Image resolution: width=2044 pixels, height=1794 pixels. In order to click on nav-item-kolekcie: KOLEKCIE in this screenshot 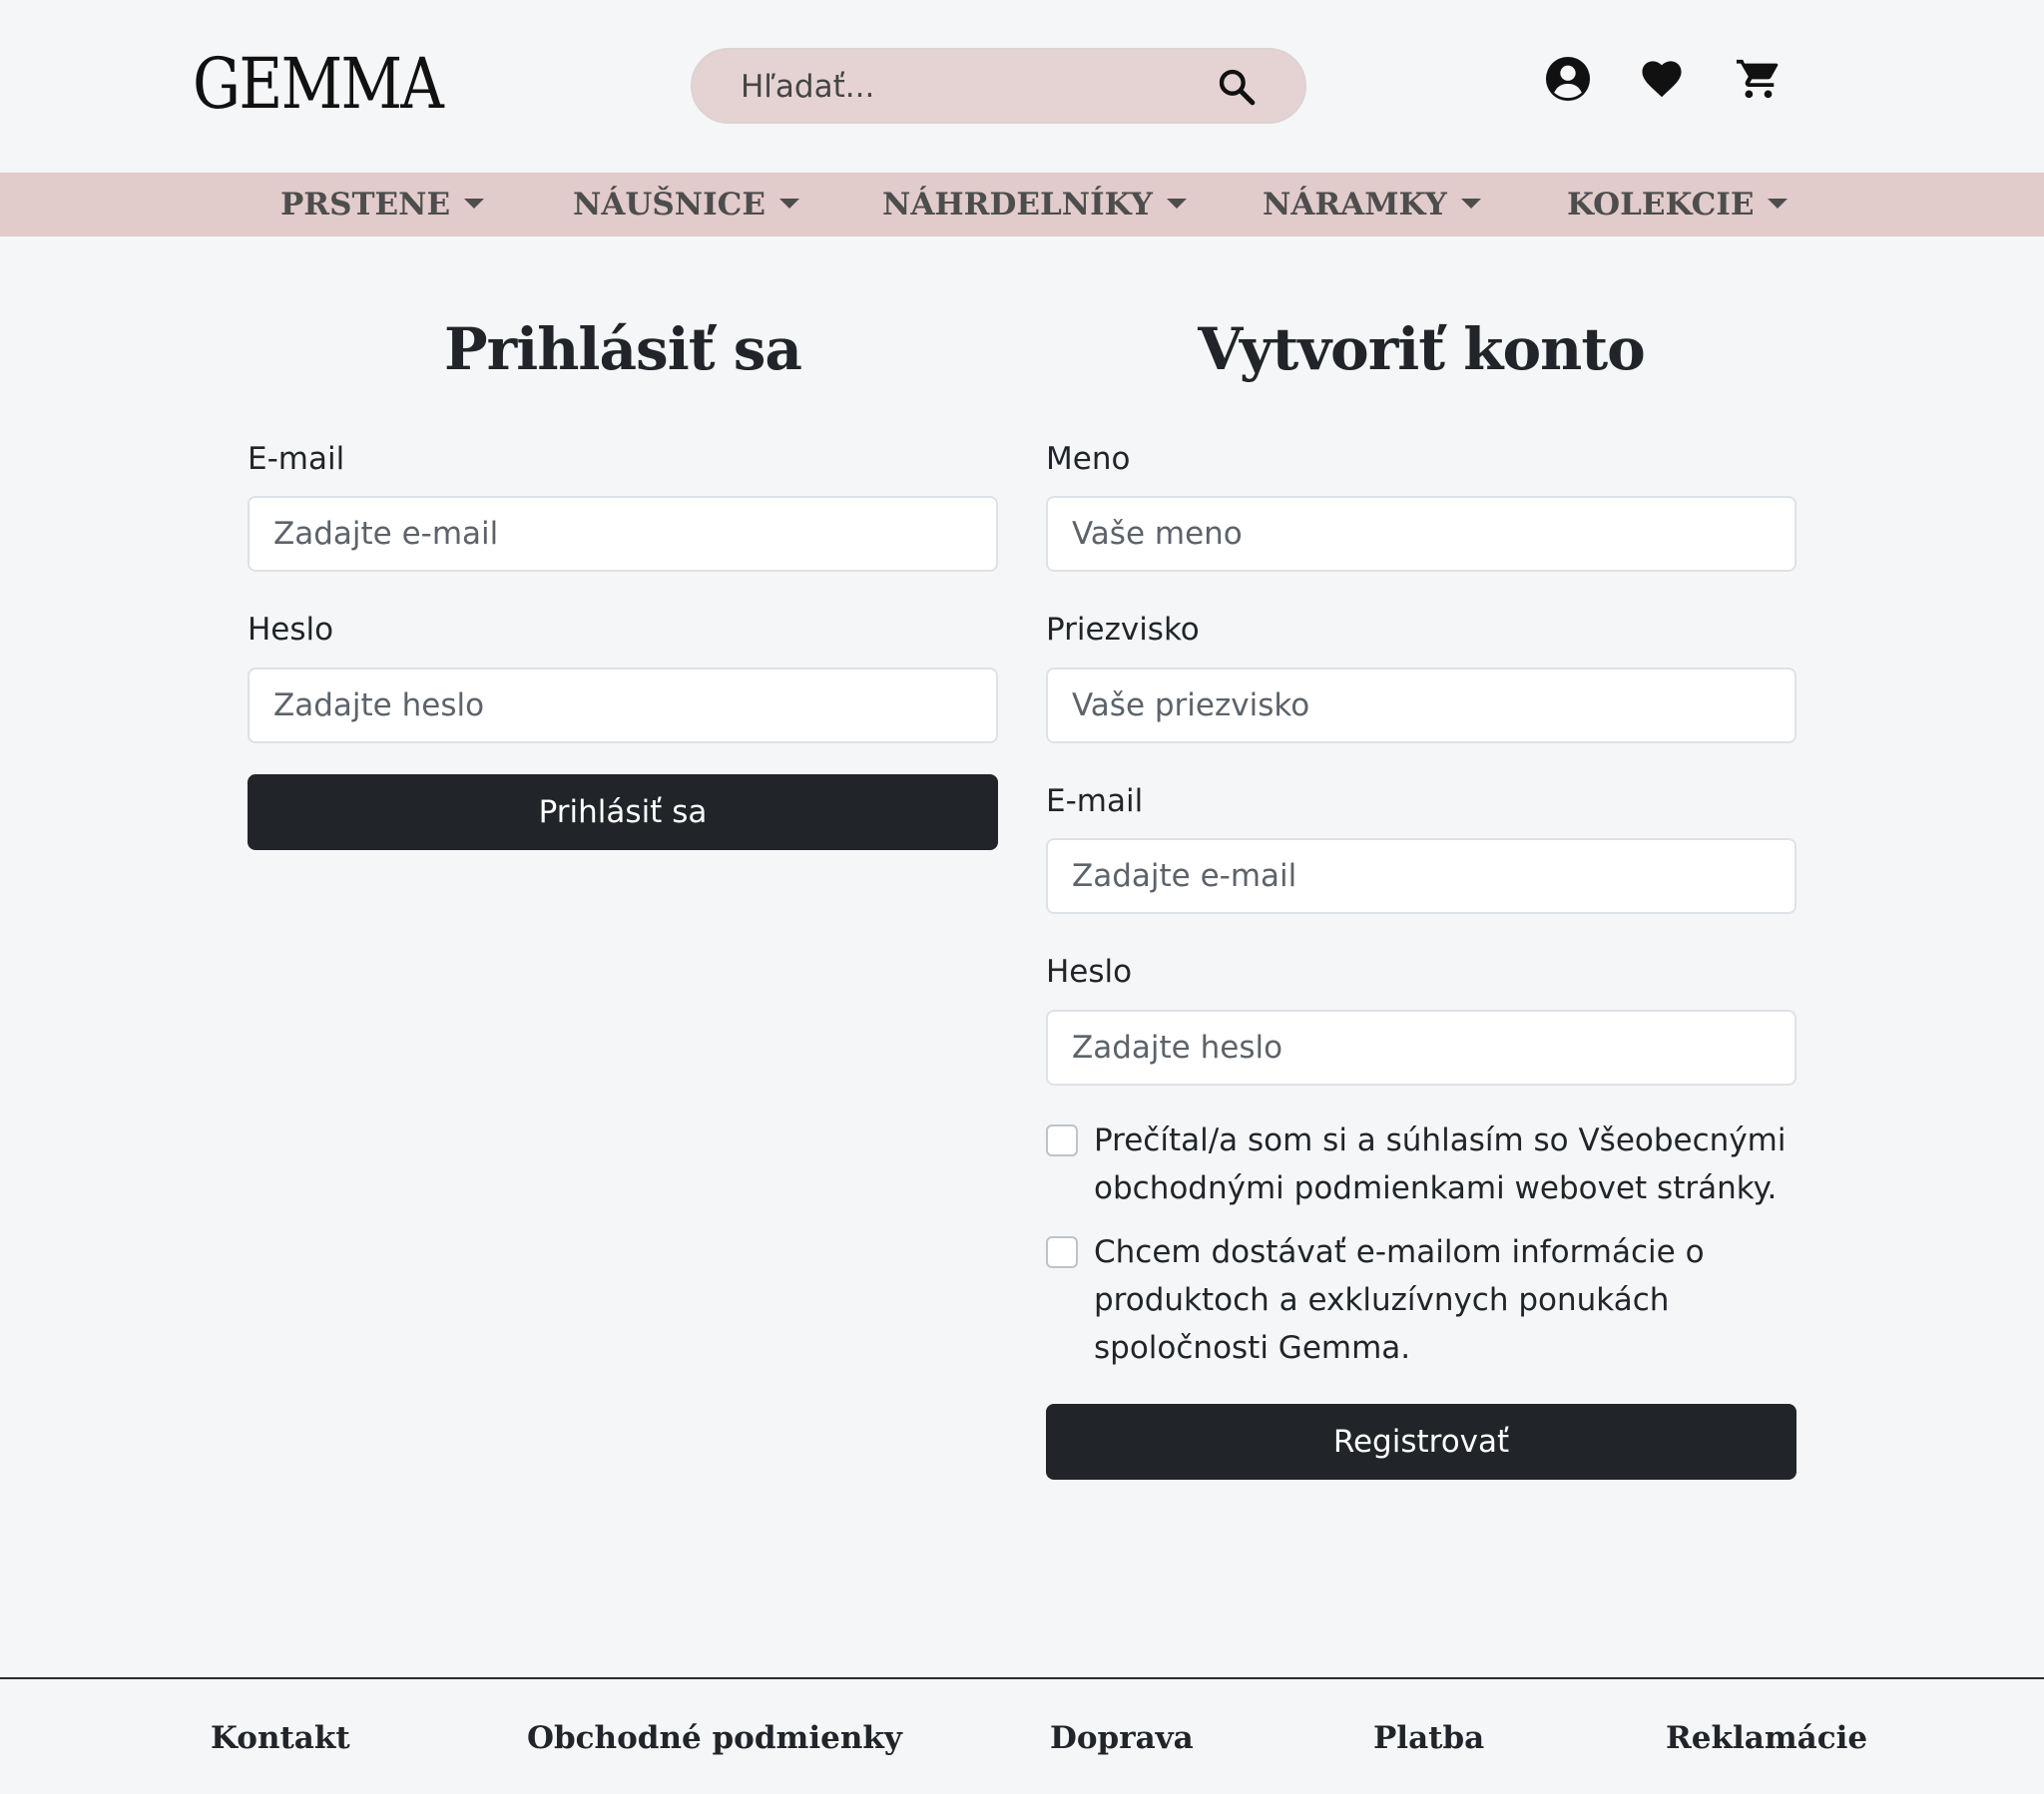, I will do `click(1677, 204)`.